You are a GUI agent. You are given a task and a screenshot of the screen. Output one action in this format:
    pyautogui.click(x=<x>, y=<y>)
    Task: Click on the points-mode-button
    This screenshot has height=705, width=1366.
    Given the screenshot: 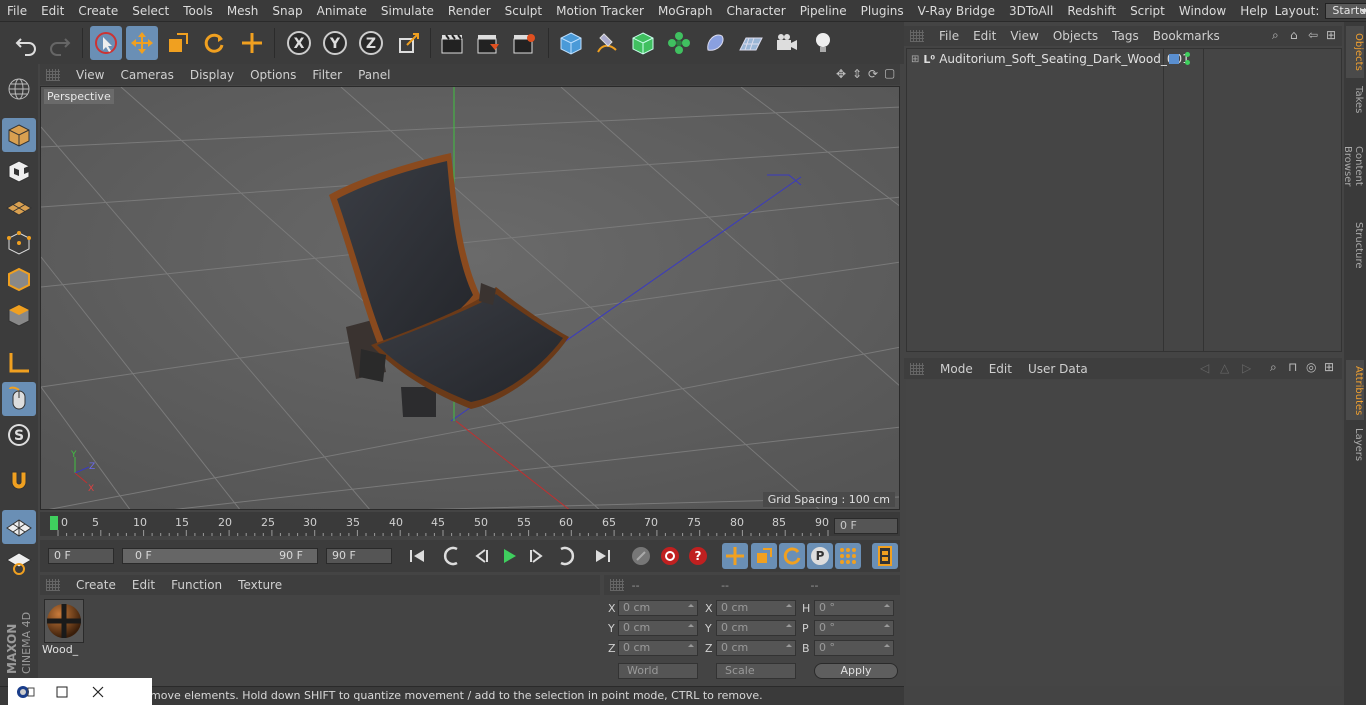 What is the action you would take?
    pyautogui.click(x=19, y=243)
    